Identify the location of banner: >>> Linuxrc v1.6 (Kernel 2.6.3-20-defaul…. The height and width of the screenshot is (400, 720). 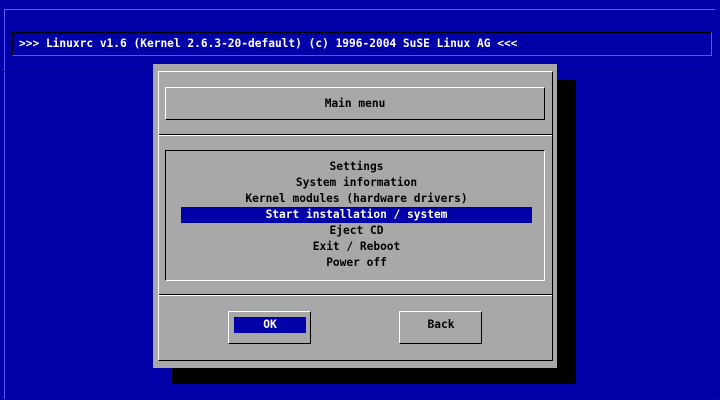
(362, 44).